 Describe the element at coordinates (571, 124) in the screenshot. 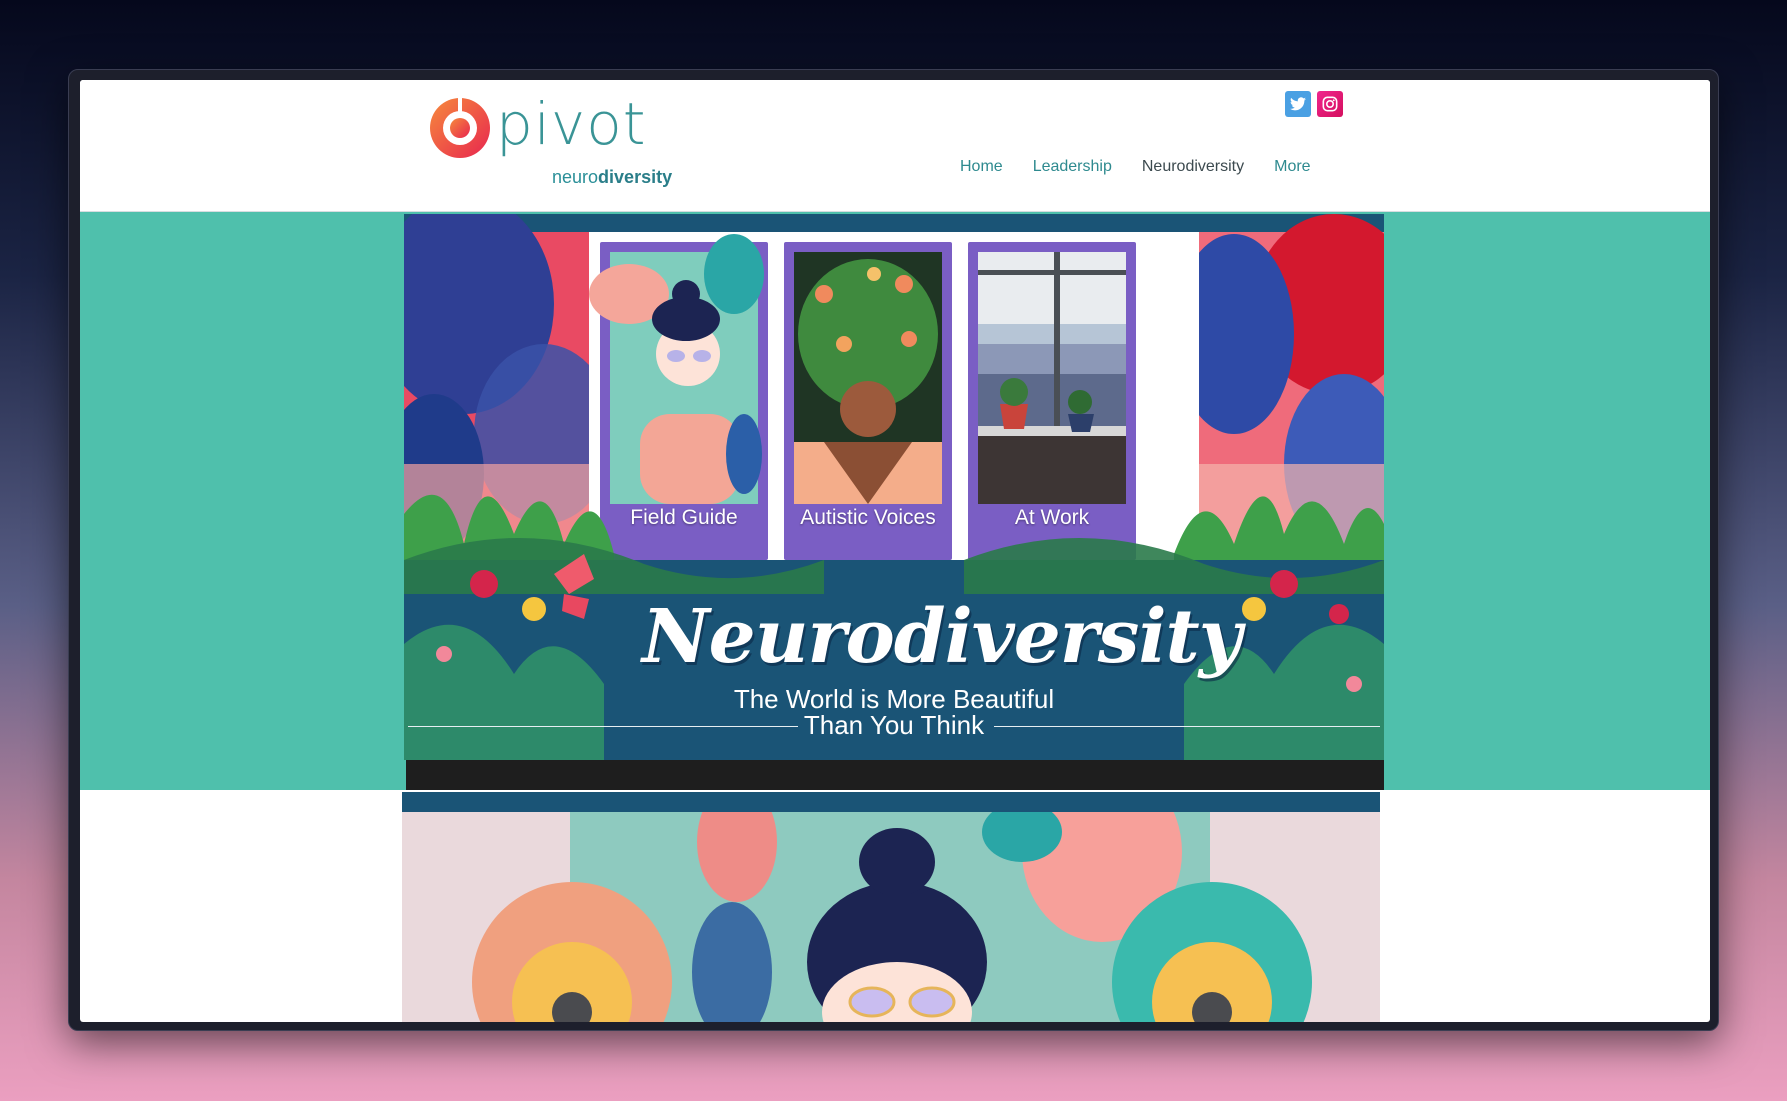

I see `logo-wordmark: pivot` at that location.